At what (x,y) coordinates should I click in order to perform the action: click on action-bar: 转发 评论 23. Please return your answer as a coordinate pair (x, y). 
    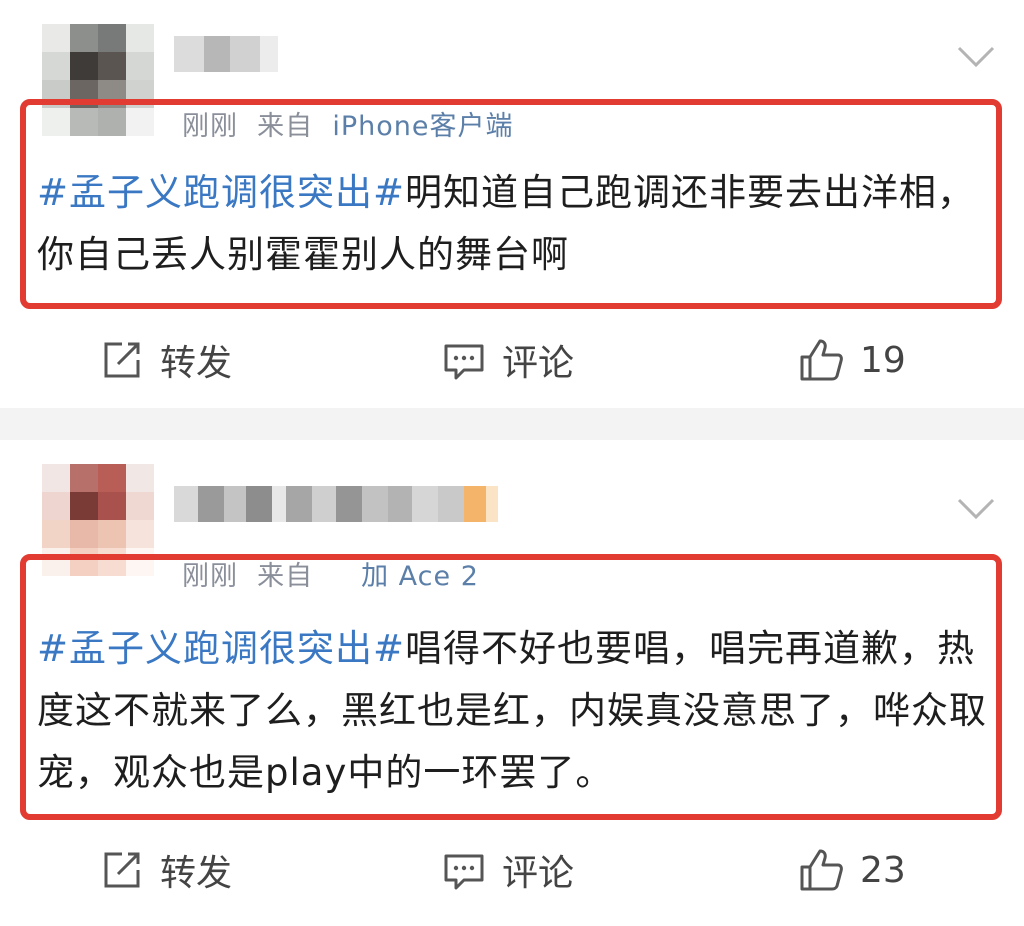
    Looking at the image, I should click on (512, 870).